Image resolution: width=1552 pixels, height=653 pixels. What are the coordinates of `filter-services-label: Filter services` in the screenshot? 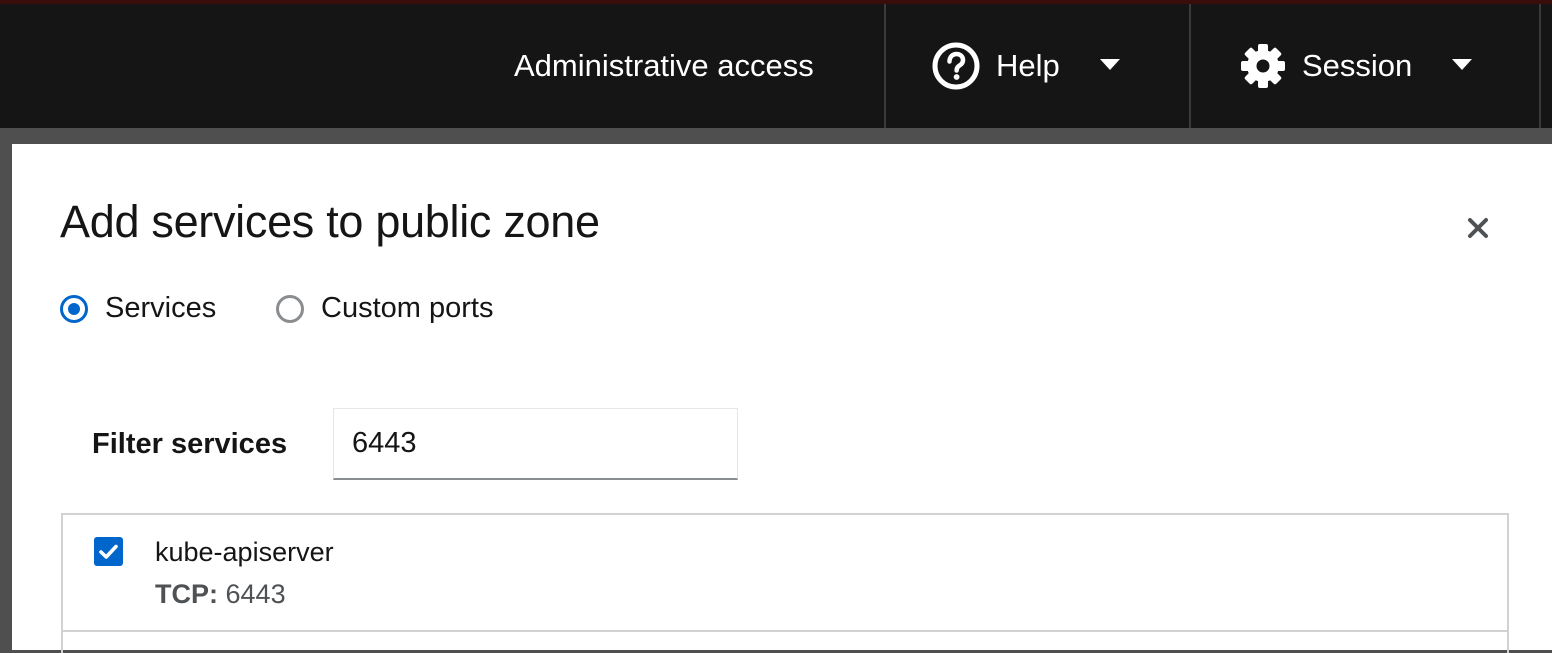 It's located at (190, 444).